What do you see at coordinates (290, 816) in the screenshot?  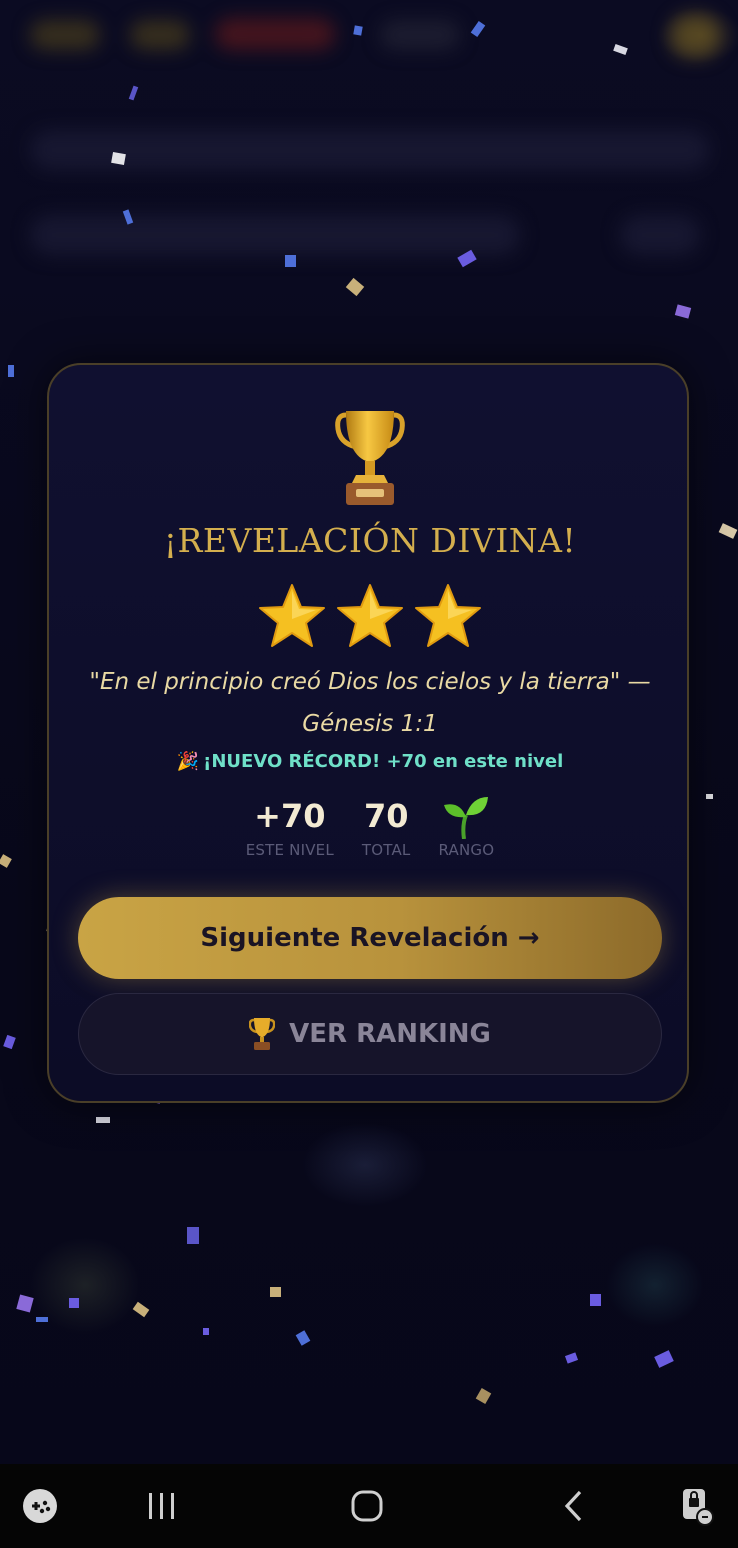 I see `stat-value: +70` at bounding box center [290, 816].